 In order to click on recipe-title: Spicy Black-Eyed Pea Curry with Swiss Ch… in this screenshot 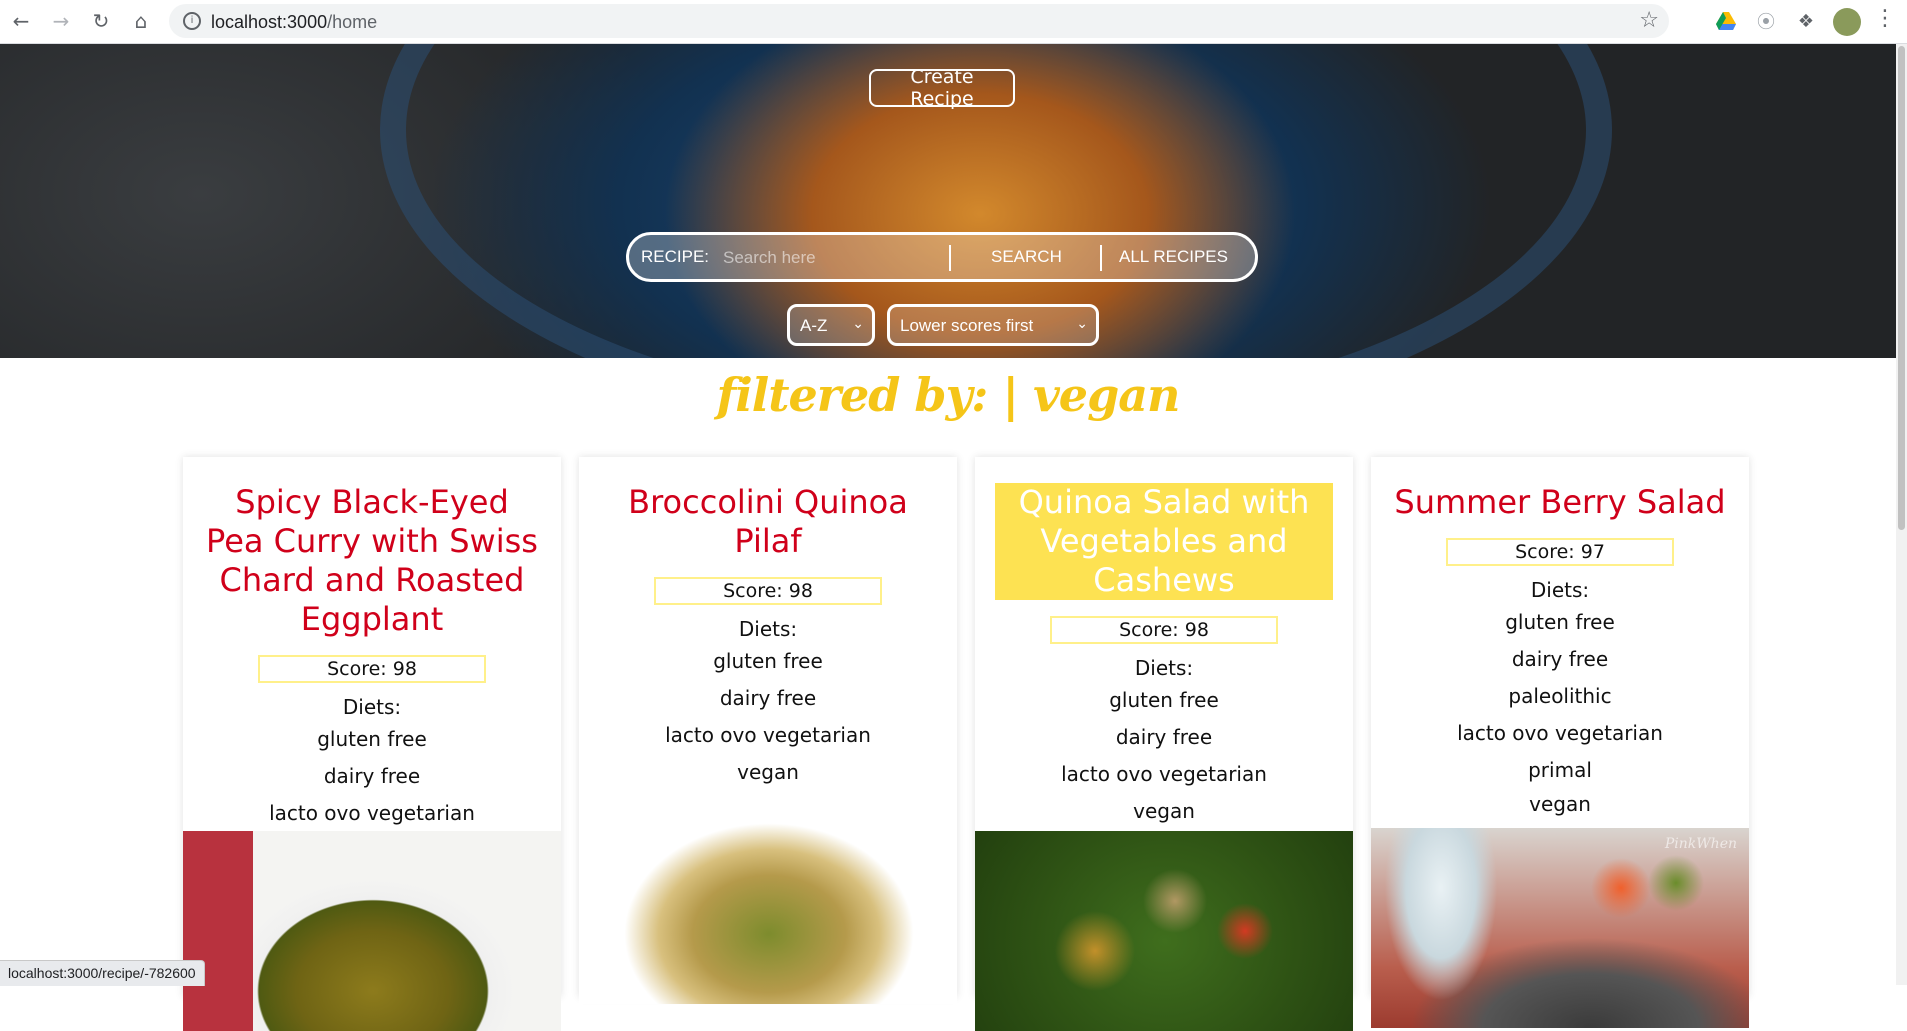, I will do `click(372, 561)`.